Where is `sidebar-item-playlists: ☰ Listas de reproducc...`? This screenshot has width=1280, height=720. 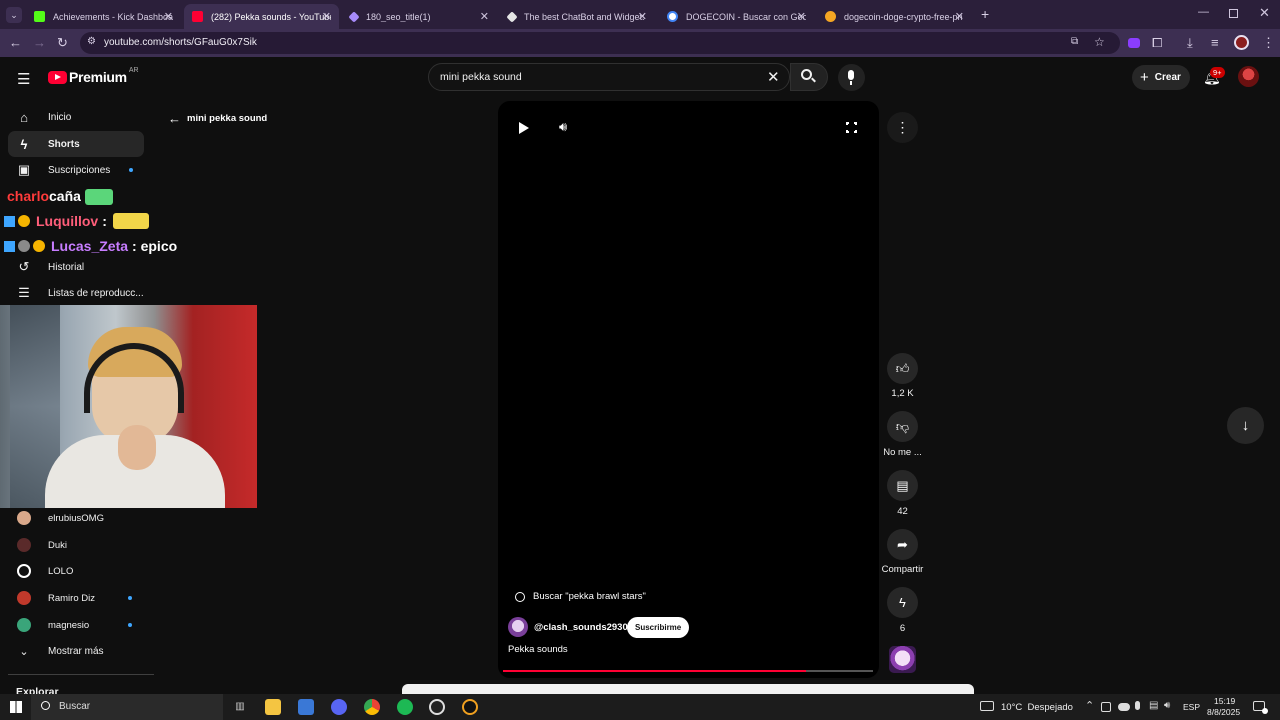 sidebar-item-playlists: ☰ Listas de reproducc... is located at coordinates (76, 293).